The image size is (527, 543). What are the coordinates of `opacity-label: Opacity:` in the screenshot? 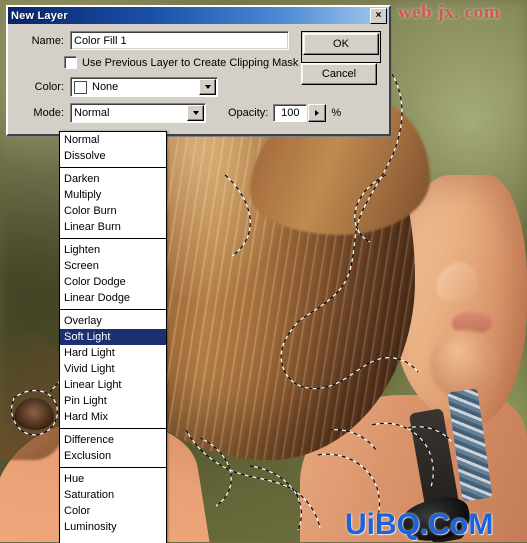 It's located at (248, 113).